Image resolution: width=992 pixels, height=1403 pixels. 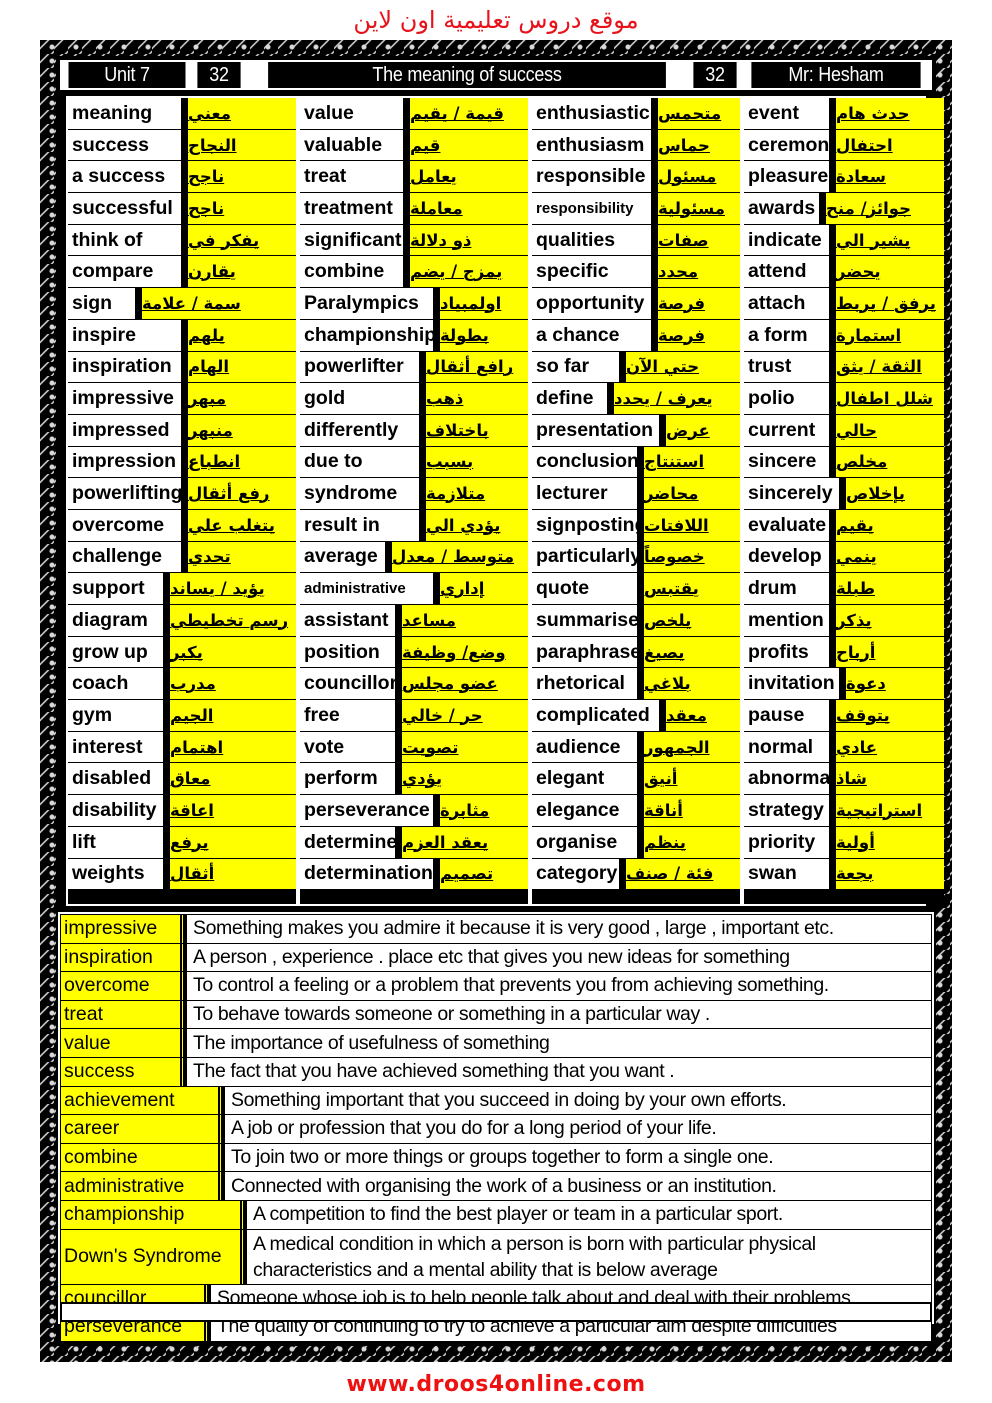 What do you see at coordinates (127, 367) in the screenshot?
I see `english-word: inspiration` at bounding box center [127, 367].